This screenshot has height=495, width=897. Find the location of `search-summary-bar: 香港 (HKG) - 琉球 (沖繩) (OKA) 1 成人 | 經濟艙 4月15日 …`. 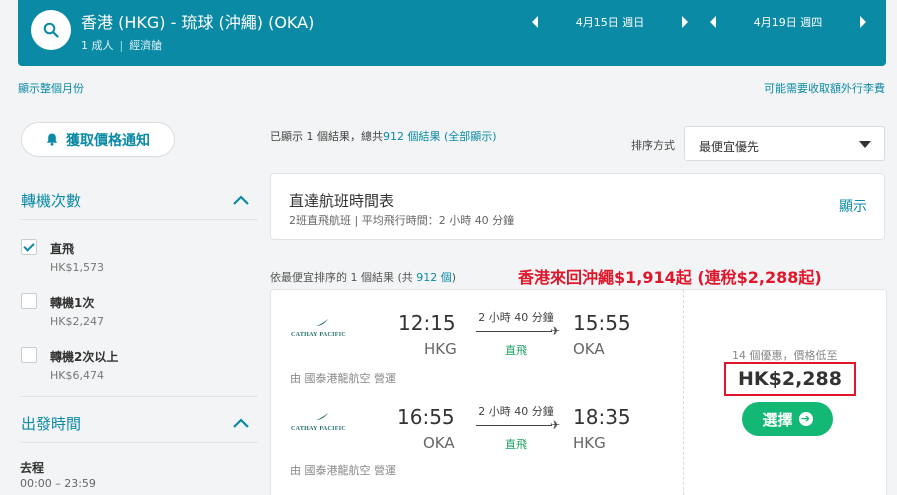

search-summary-bar: 香港 (HKG) - 琉球 (沖繩) (OKA) 1 成人 | 經濟艙 4月15日 … is located at coordinates (452, 33).